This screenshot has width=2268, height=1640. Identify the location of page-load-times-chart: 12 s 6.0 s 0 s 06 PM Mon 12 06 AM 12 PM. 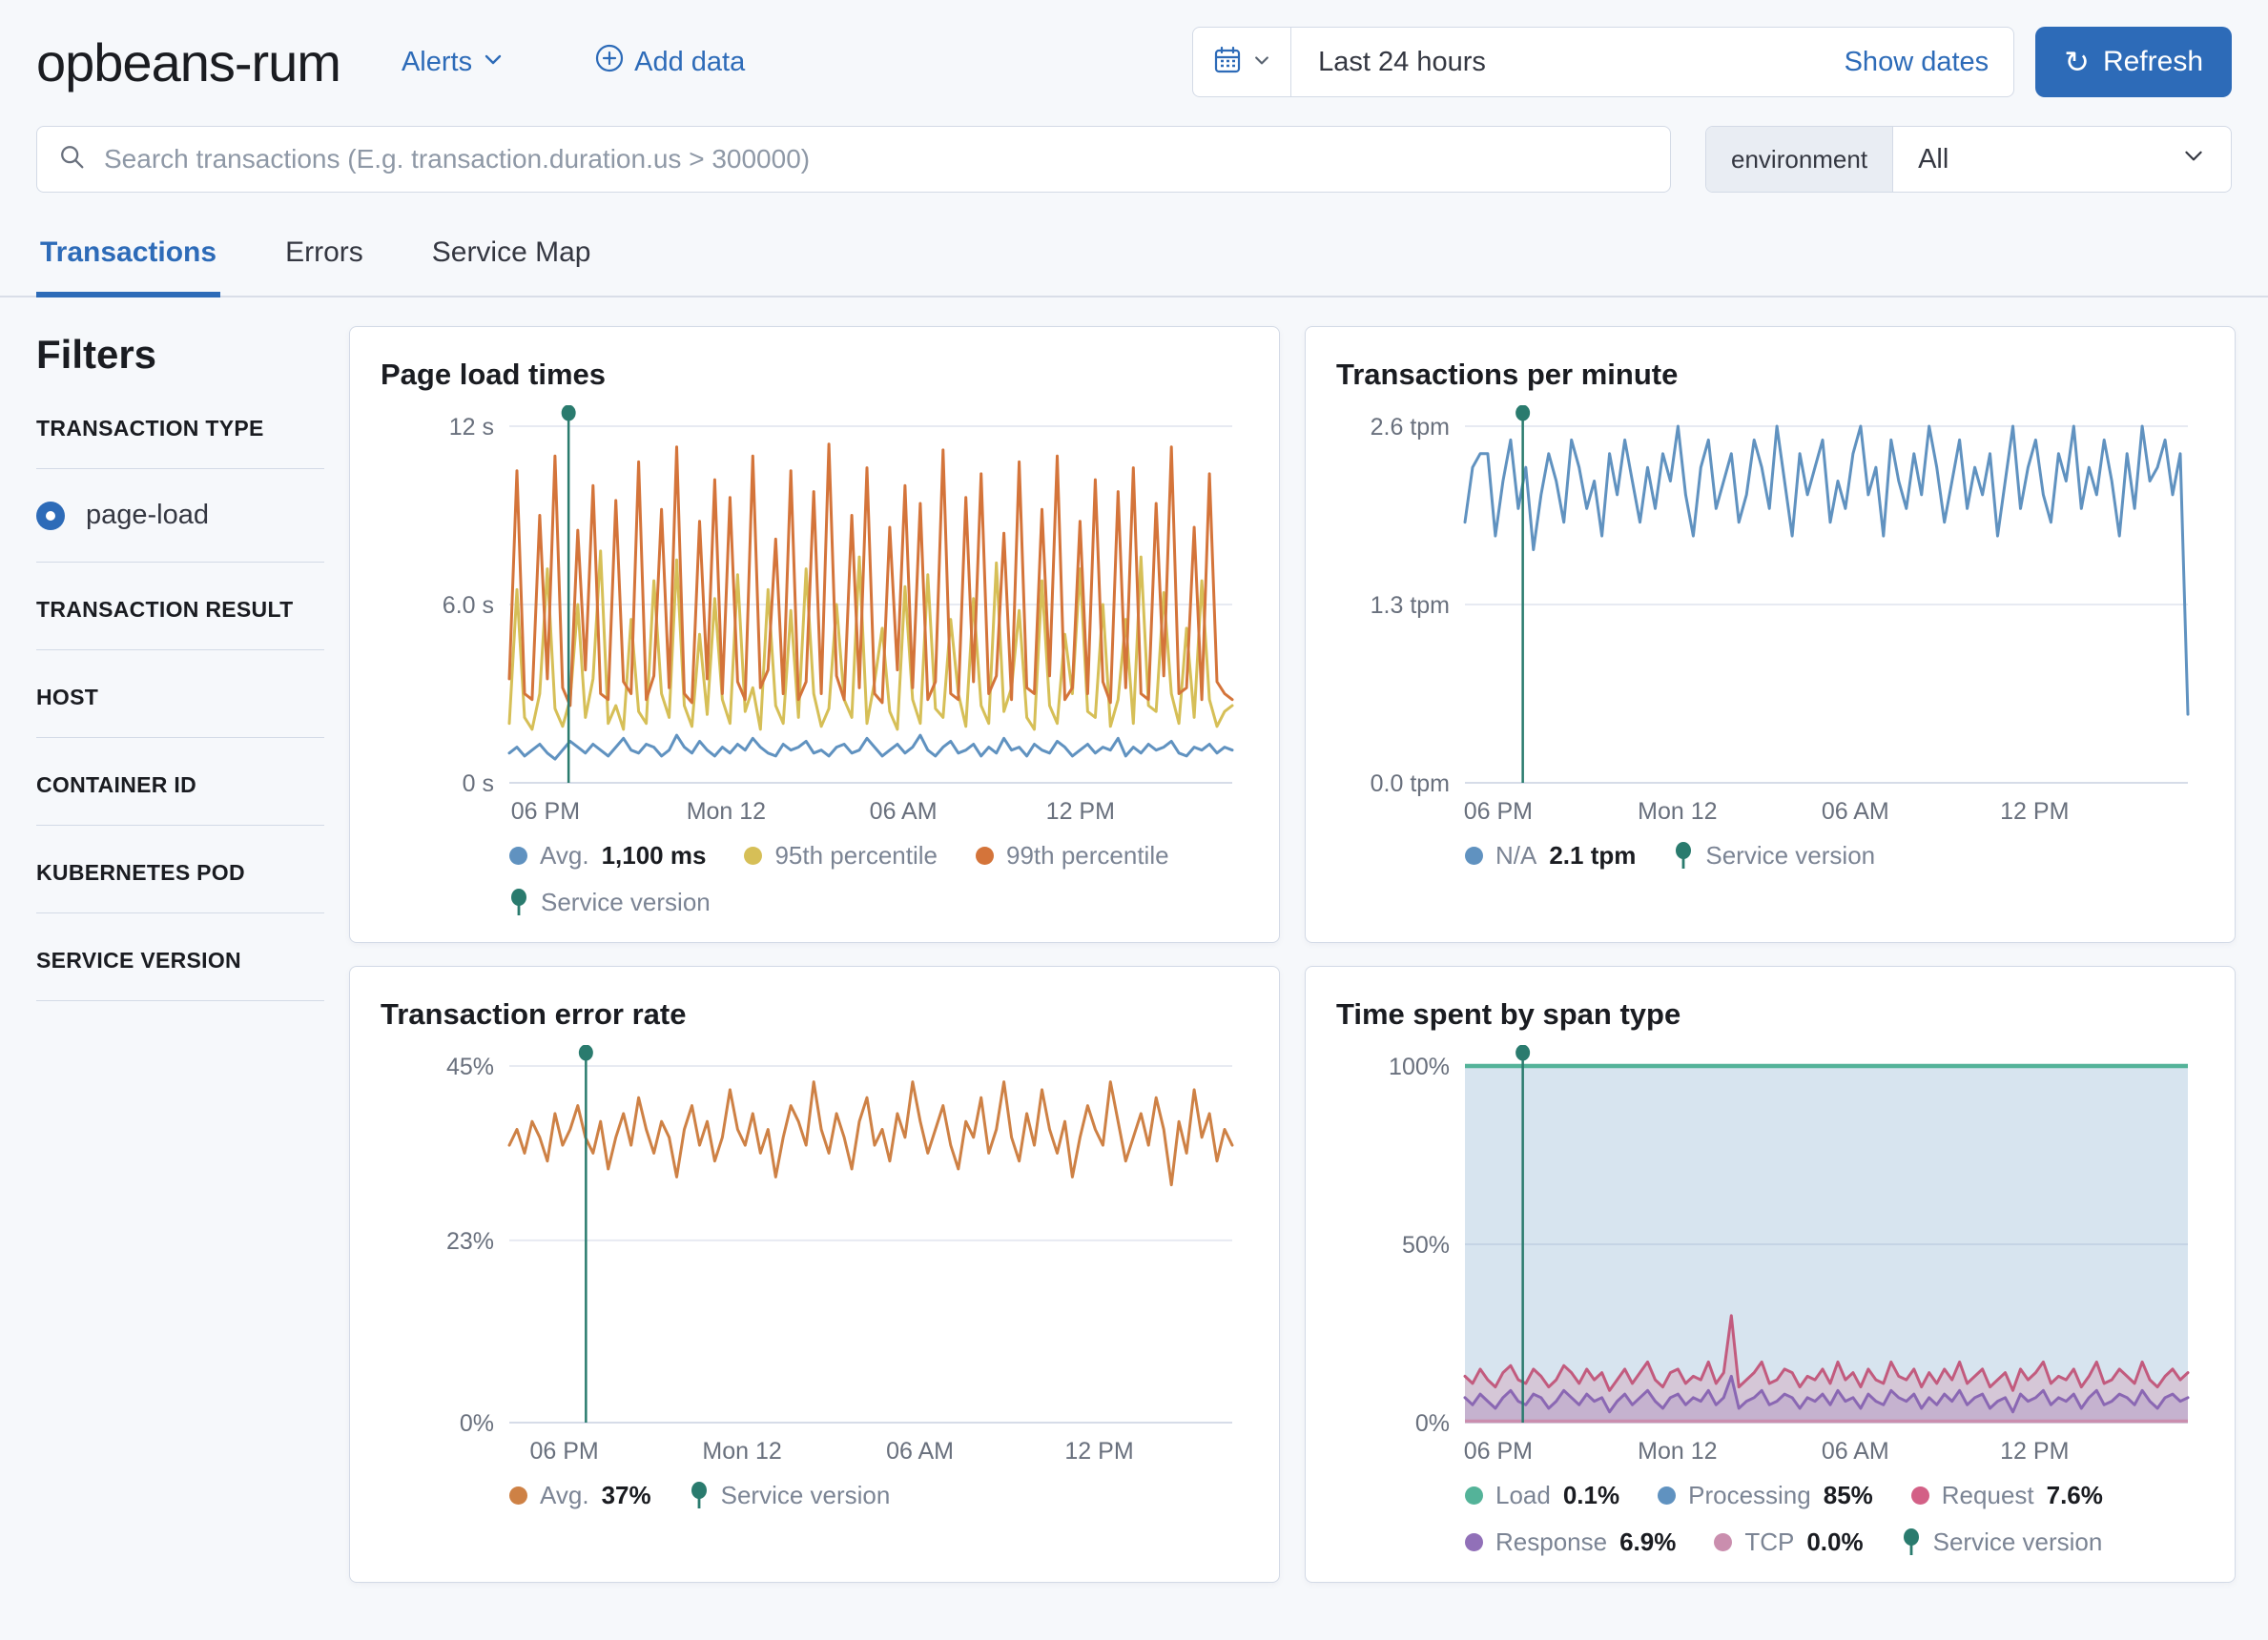
(839, 614).